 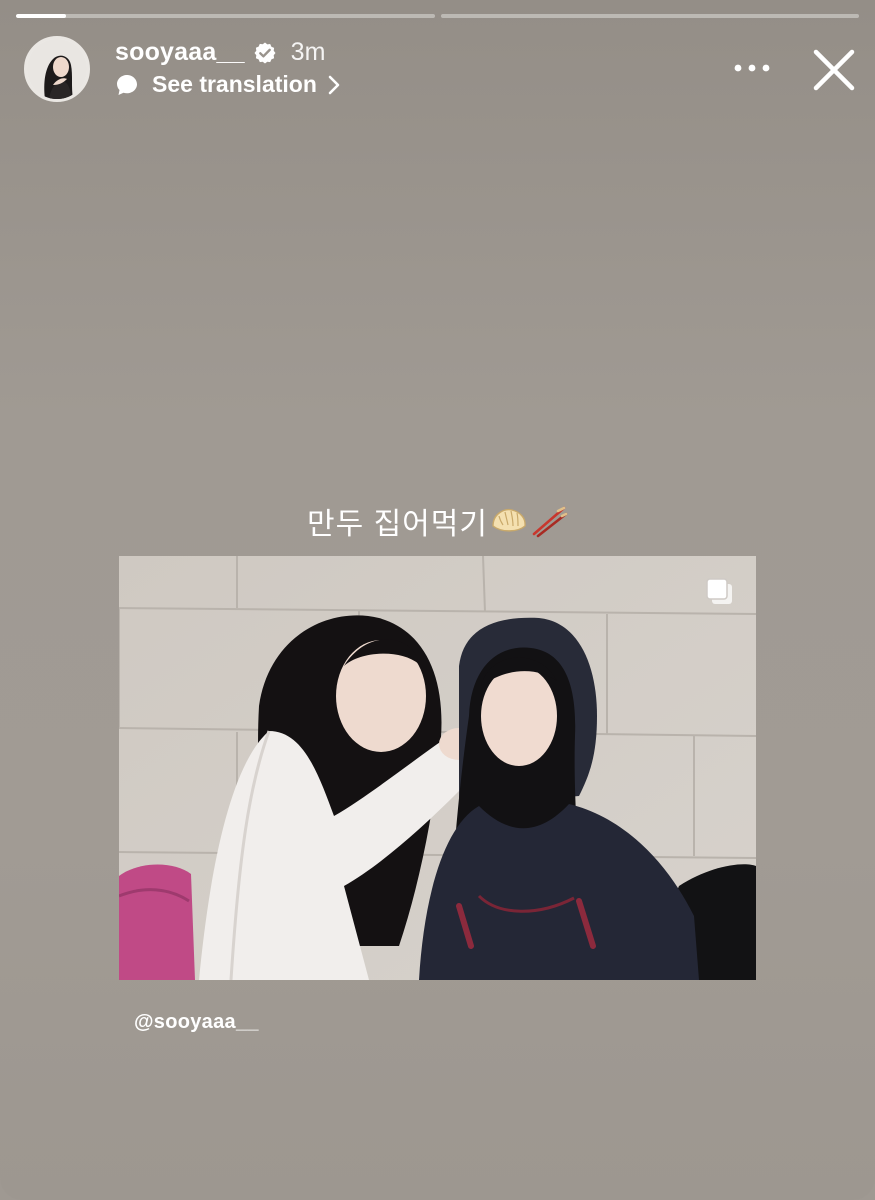 I want to click on dumpling-emoji, so click(x=509, y=520).